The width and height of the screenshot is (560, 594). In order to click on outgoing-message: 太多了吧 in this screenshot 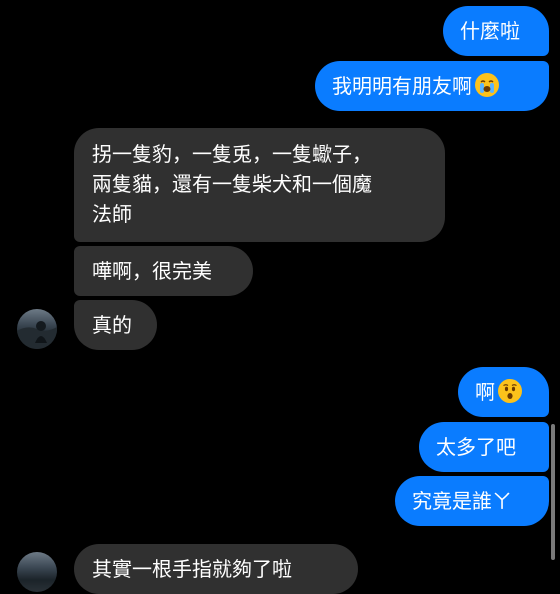, I will do `click(484, 447)`.